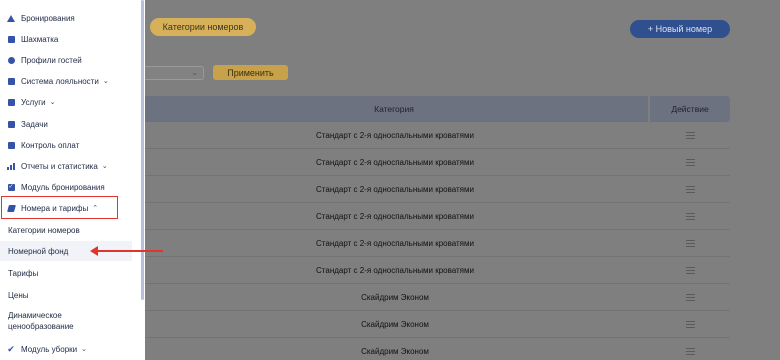 This screenshot has width=780, height=360. I want to click on sidebar-item-label: Шахматка, so click(40, 39).